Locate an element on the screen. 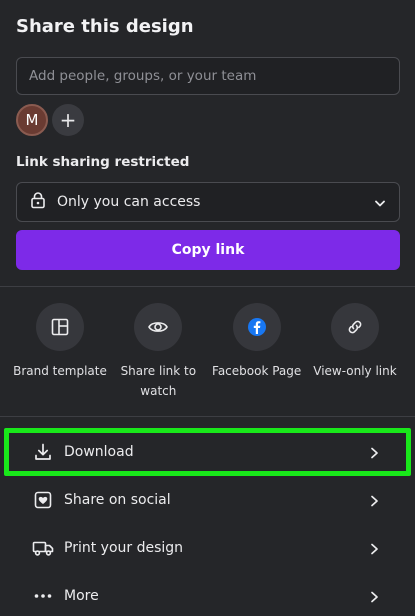  link-access-value: Only you can access is located at coordinates (129, 202).